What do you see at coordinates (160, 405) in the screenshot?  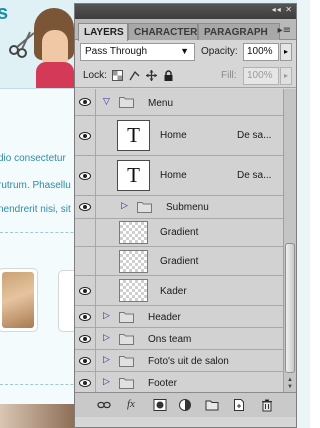 I see `mask-icon` at bounding box center [160, 405].